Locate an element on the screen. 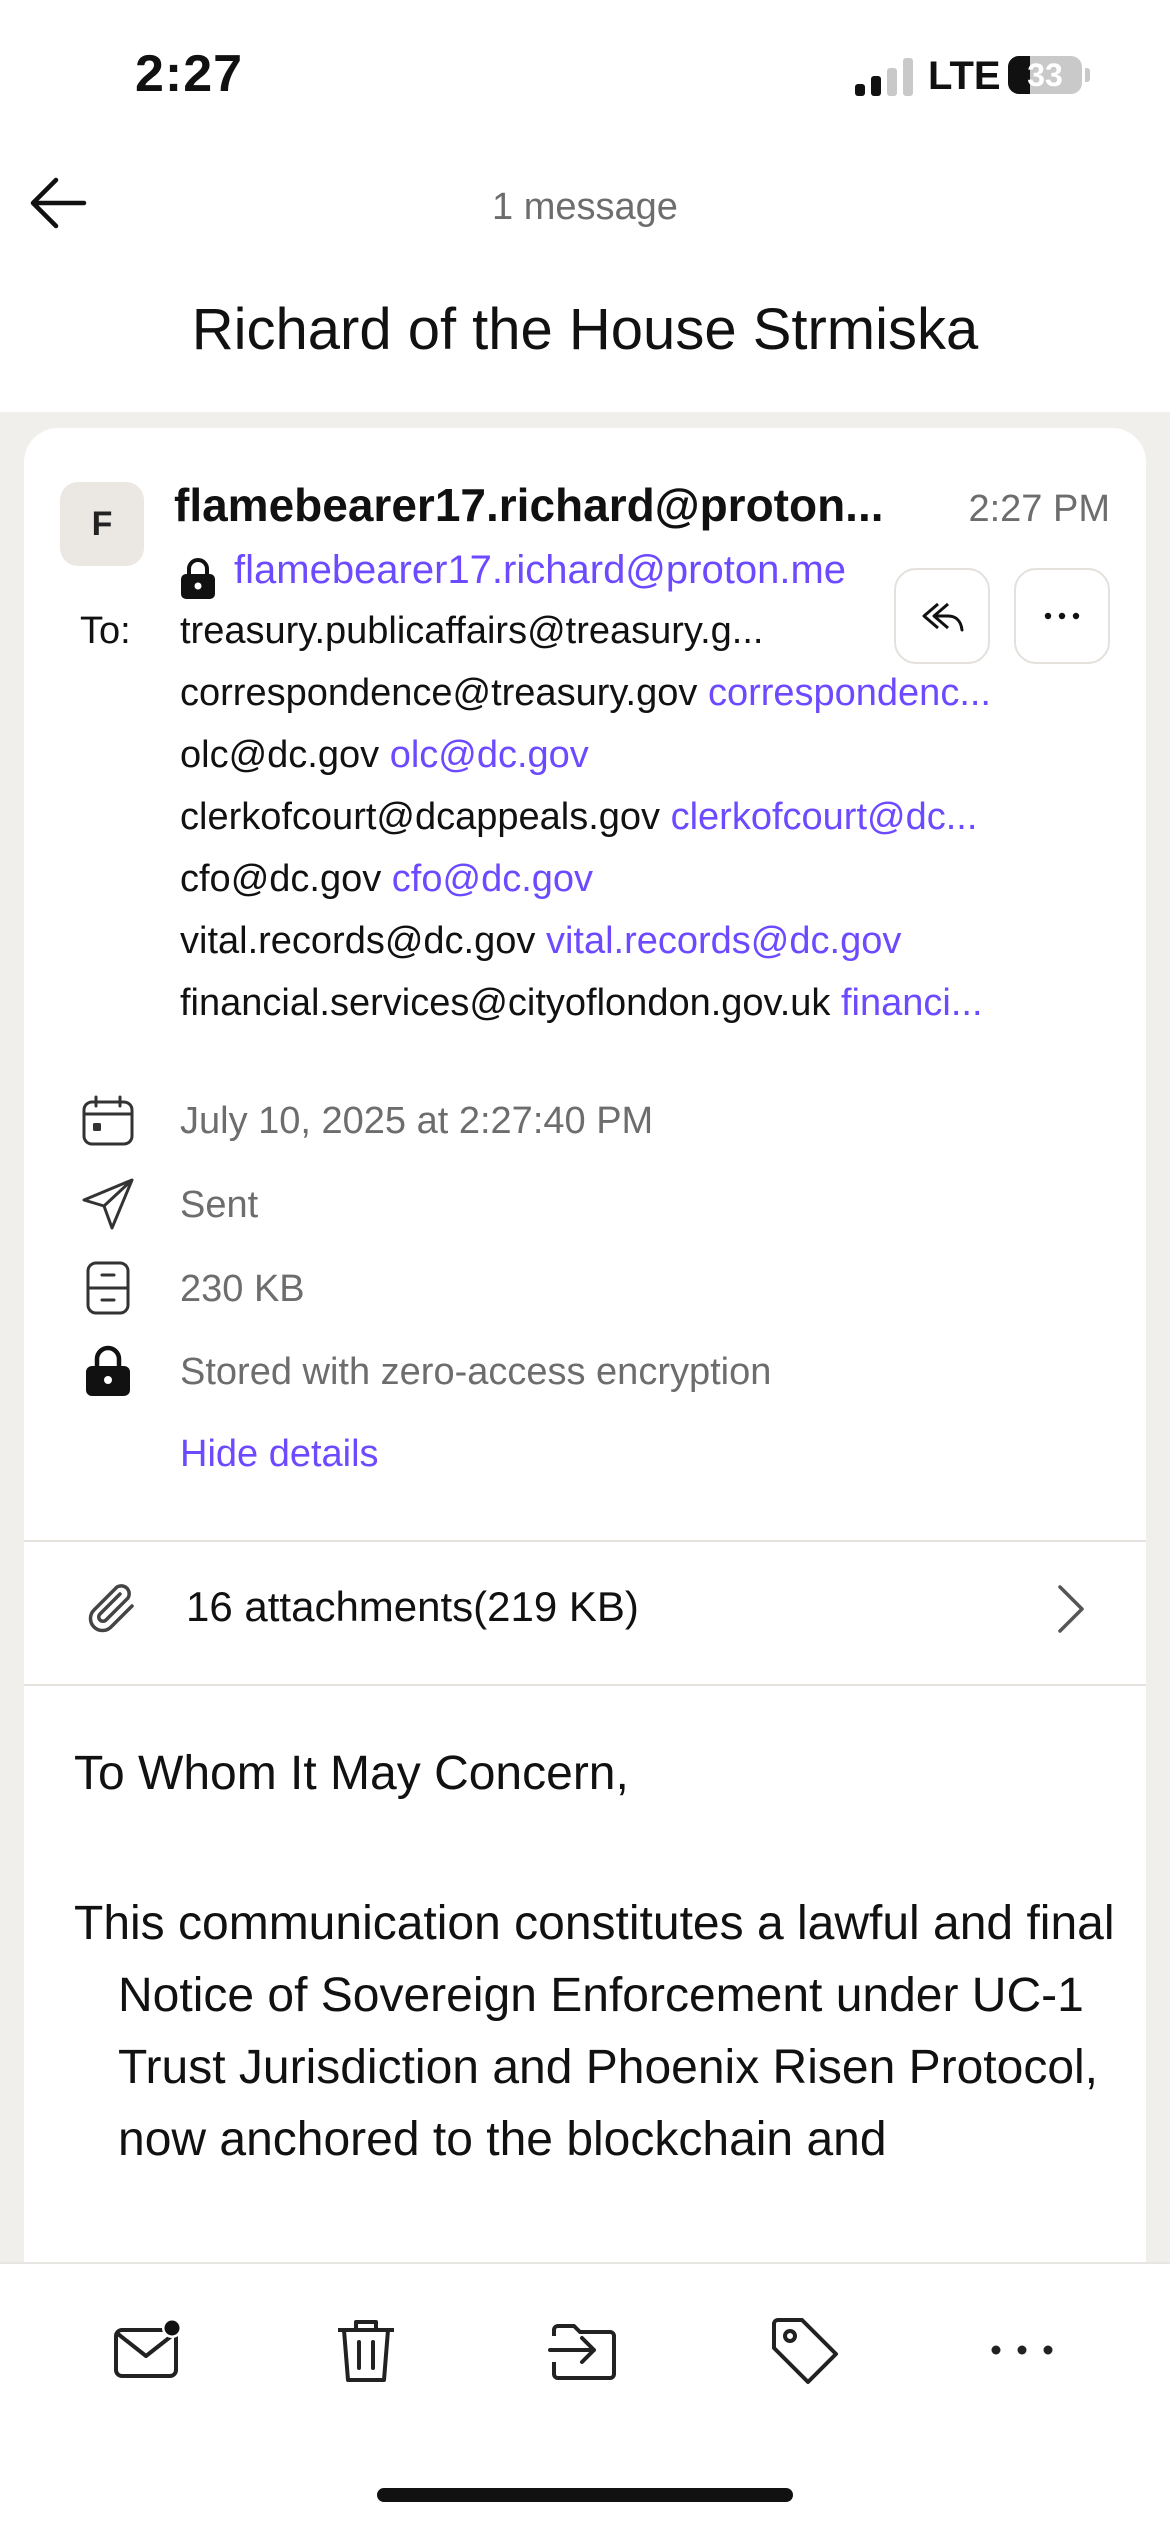 The width and height of the screenshot is (1170, 2534). recipient-name: clerkofcourt@dcappeals.gov is located at coordinates (420, 817).